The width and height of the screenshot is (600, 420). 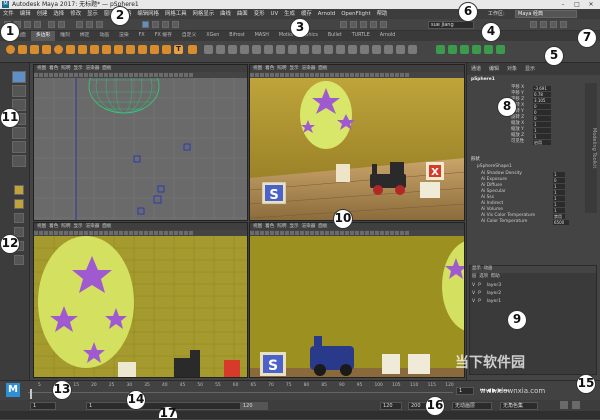 What do you see at coordinates (335, 36) in the screenshot?
I see `shelf-tab-bullet: Bullet` at bounding box center [335, 36].